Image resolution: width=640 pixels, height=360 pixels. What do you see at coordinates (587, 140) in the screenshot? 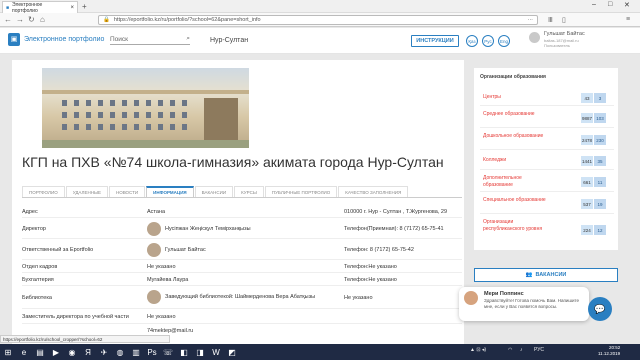
I see `count-badge: 2478` at bounding box center [587, 140].